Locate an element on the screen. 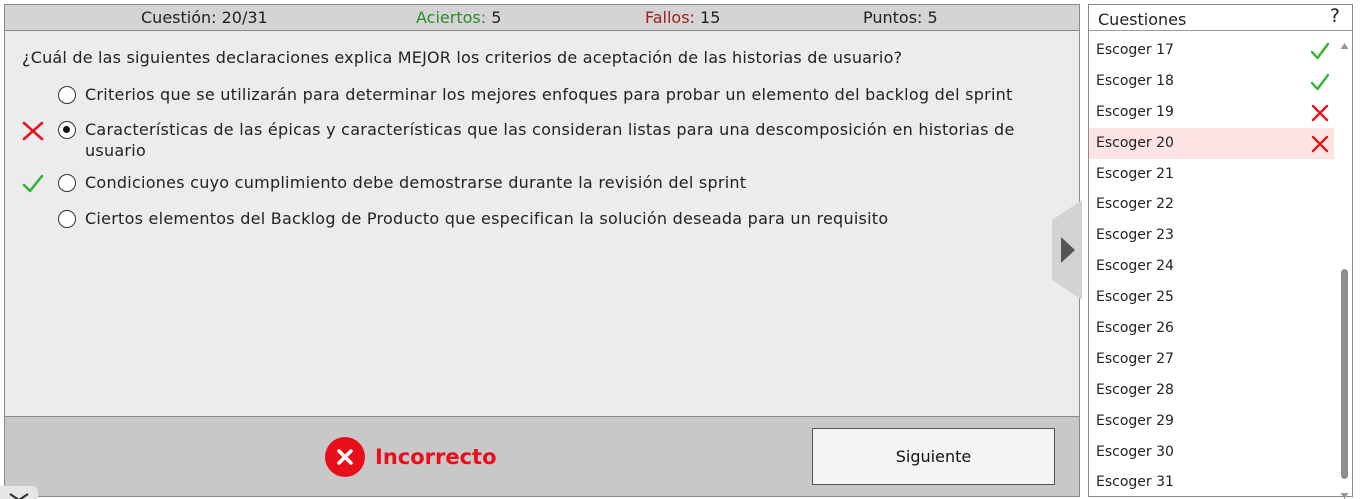  question-list-item-label: Escoger 19 is located at coordinates (1135, 111).